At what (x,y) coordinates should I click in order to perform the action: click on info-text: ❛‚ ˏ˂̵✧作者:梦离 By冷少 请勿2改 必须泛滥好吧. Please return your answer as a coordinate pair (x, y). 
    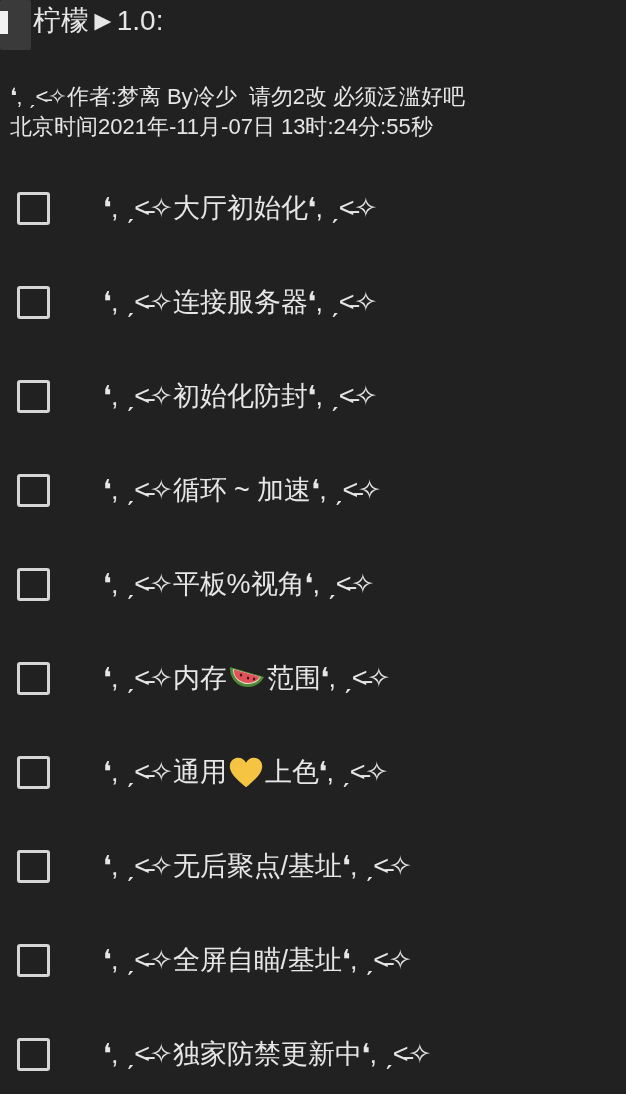
    Looking at the image, I should click on (238, 97).